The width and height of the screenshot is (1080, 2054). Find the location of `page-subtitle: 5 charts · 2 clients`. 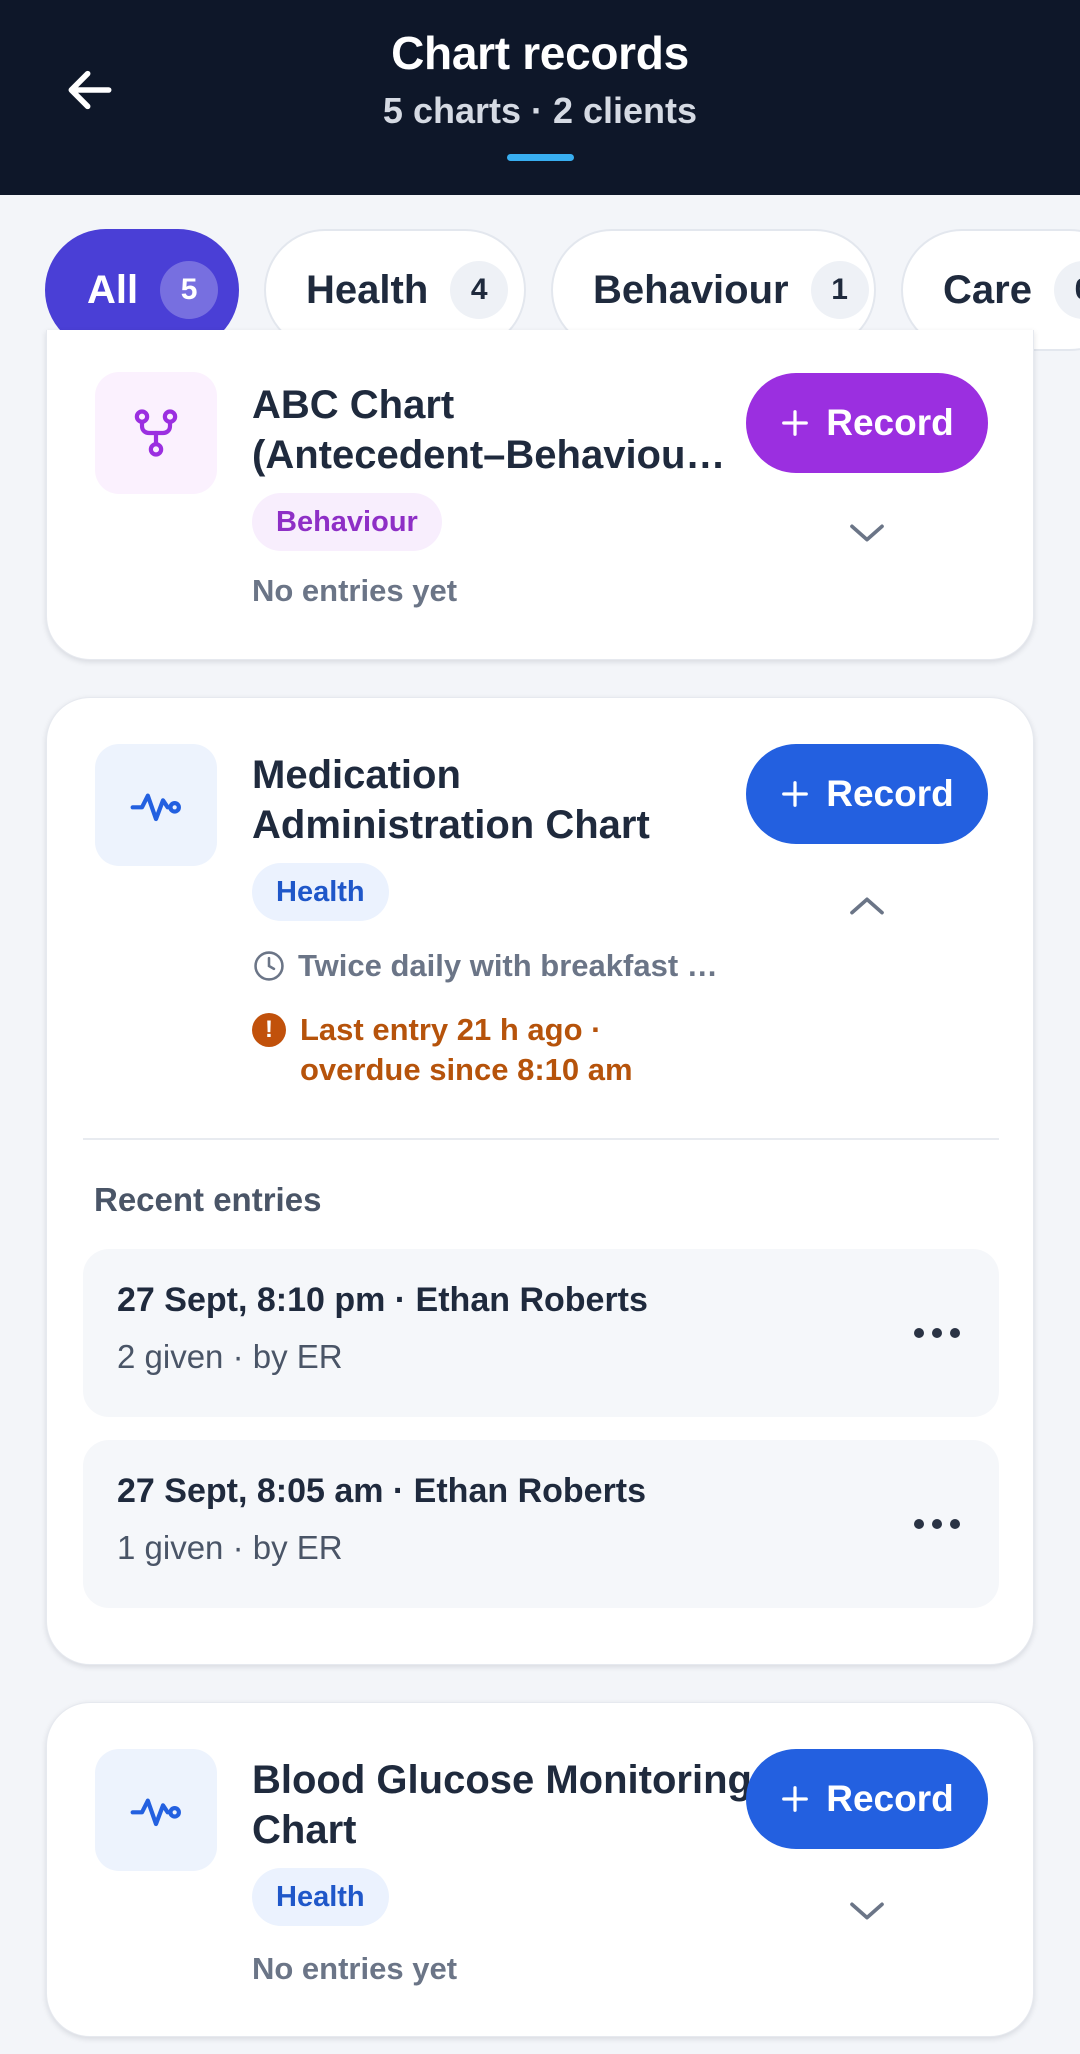

page-subtitle: 5 charts · 2 clients is located at coordinates (540, 110).